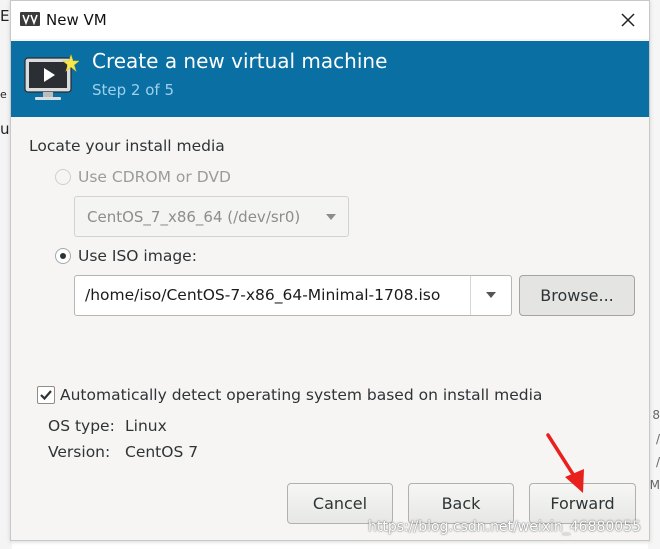 This screenshot has height=549, width=660. I want to click on wizard-title: Create a new virtual machine, so click(240, 61).